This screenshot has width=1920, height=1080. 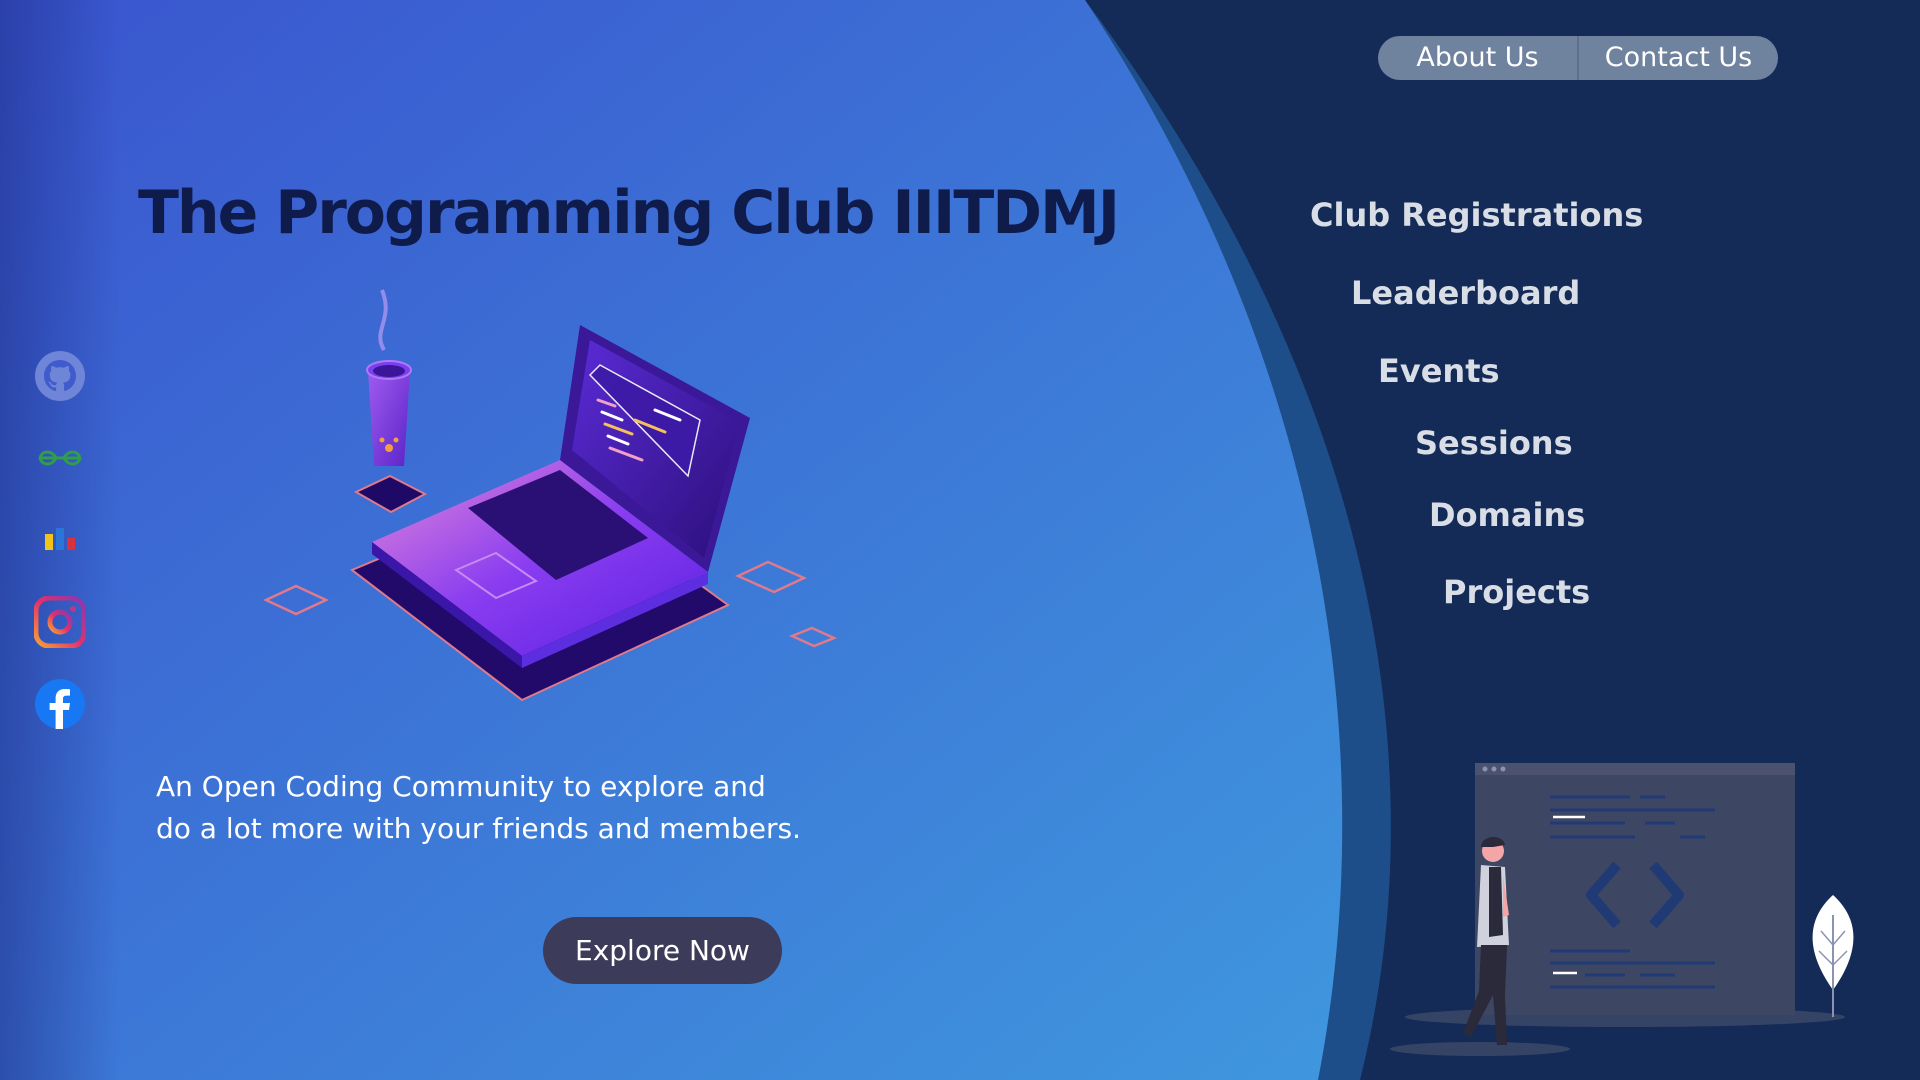 What do you see at coordinates (662, 950) in the screenshot?
I see `explore-now-button: Explore Now` at bounding box center [662, 950].